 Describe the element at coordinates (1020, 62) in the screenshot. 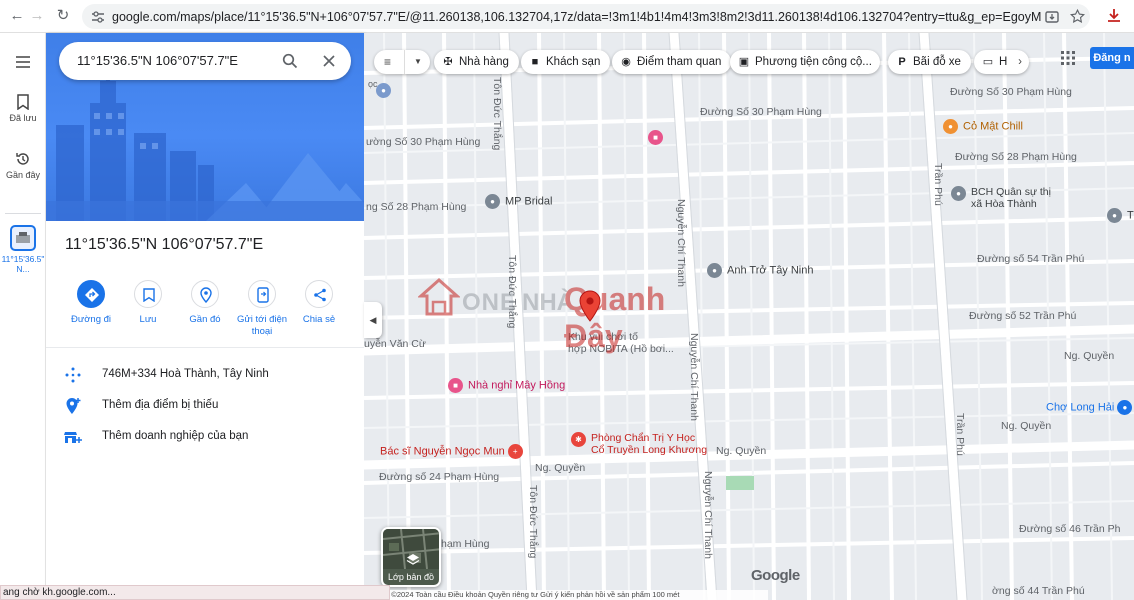

I see `chevron-right-icon: ›` at that location.